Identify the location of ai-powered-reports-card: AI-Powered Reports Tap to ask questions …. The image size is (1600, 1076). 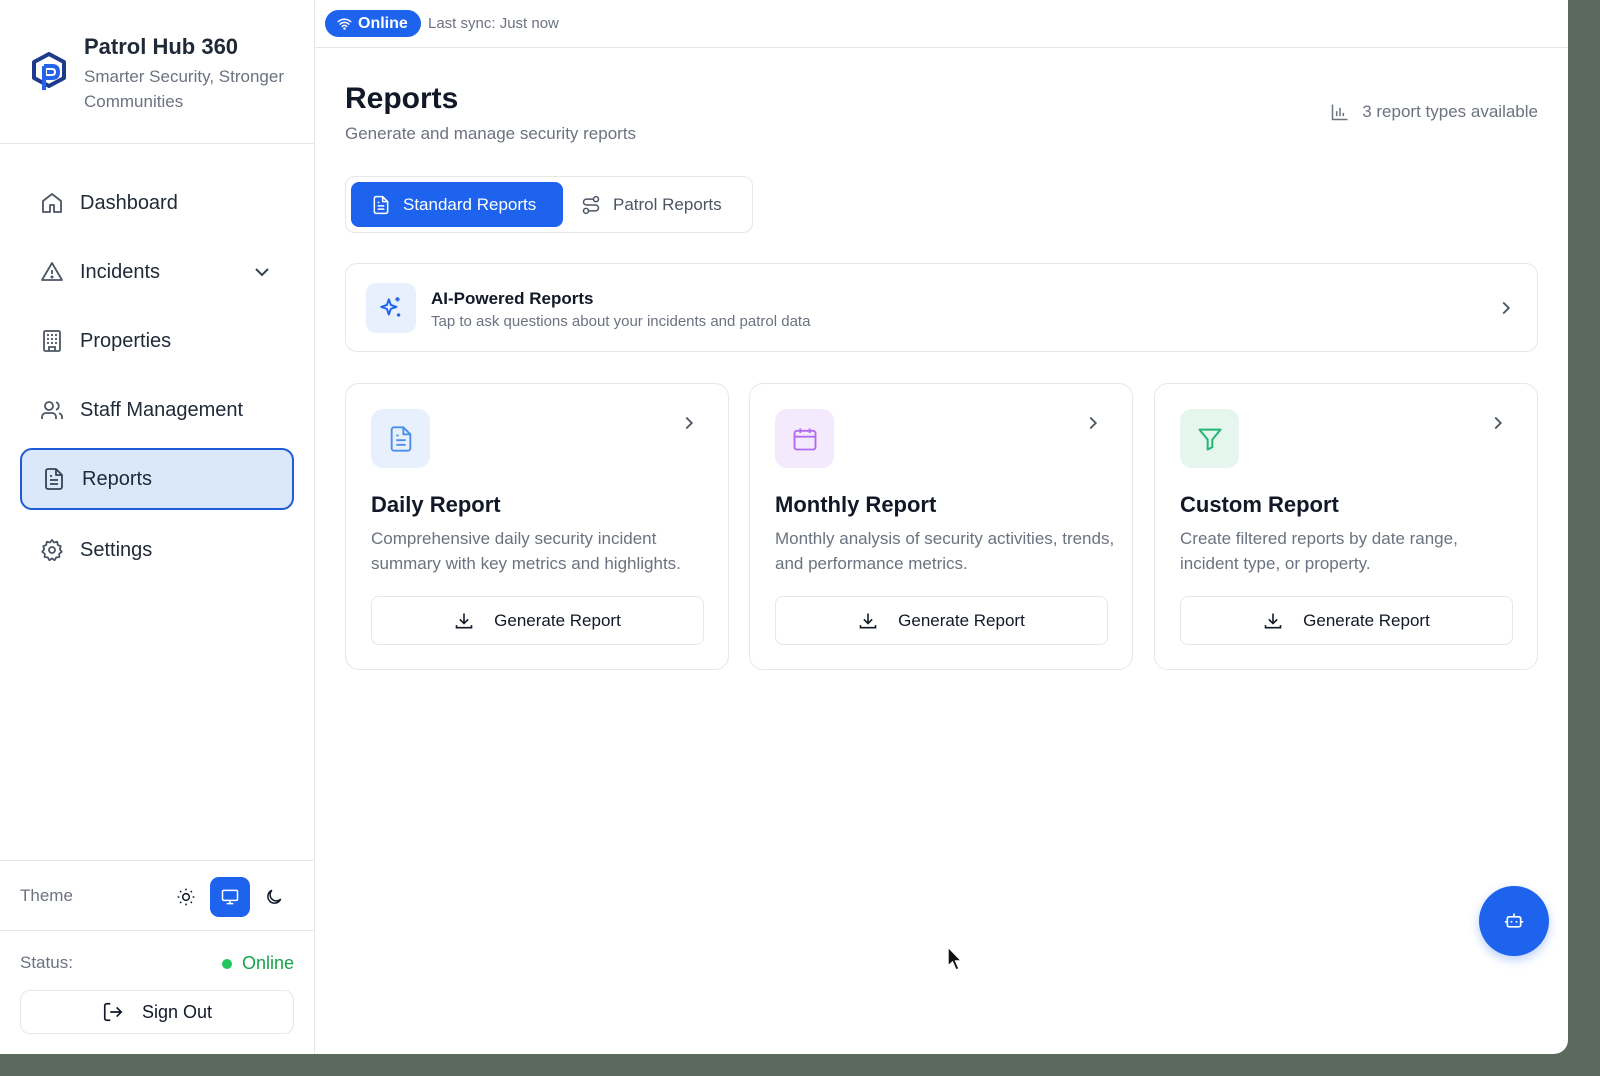
(941, 307).